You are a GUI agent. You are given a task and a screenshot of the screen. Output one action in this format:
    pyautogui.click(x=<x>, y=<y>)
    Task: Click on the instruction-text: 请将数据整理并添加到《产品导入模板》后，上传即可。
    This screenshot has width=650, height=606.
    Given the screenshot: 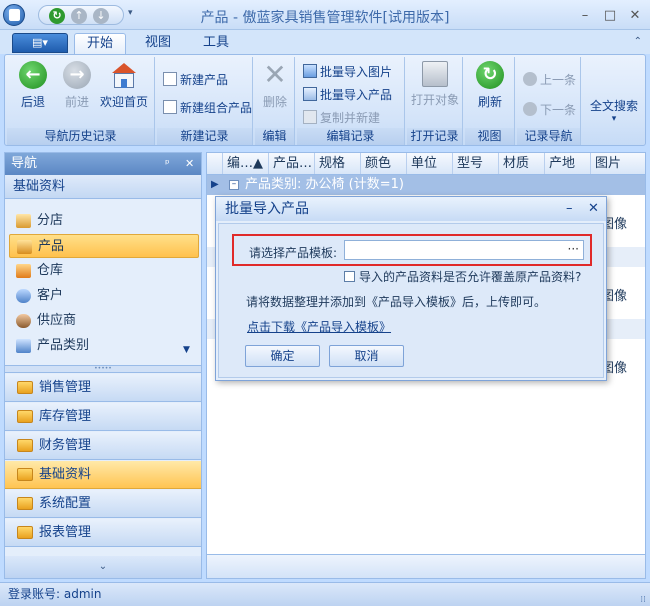 What is the action you would take?
    pyautogui.click(x=396, y=302)
    